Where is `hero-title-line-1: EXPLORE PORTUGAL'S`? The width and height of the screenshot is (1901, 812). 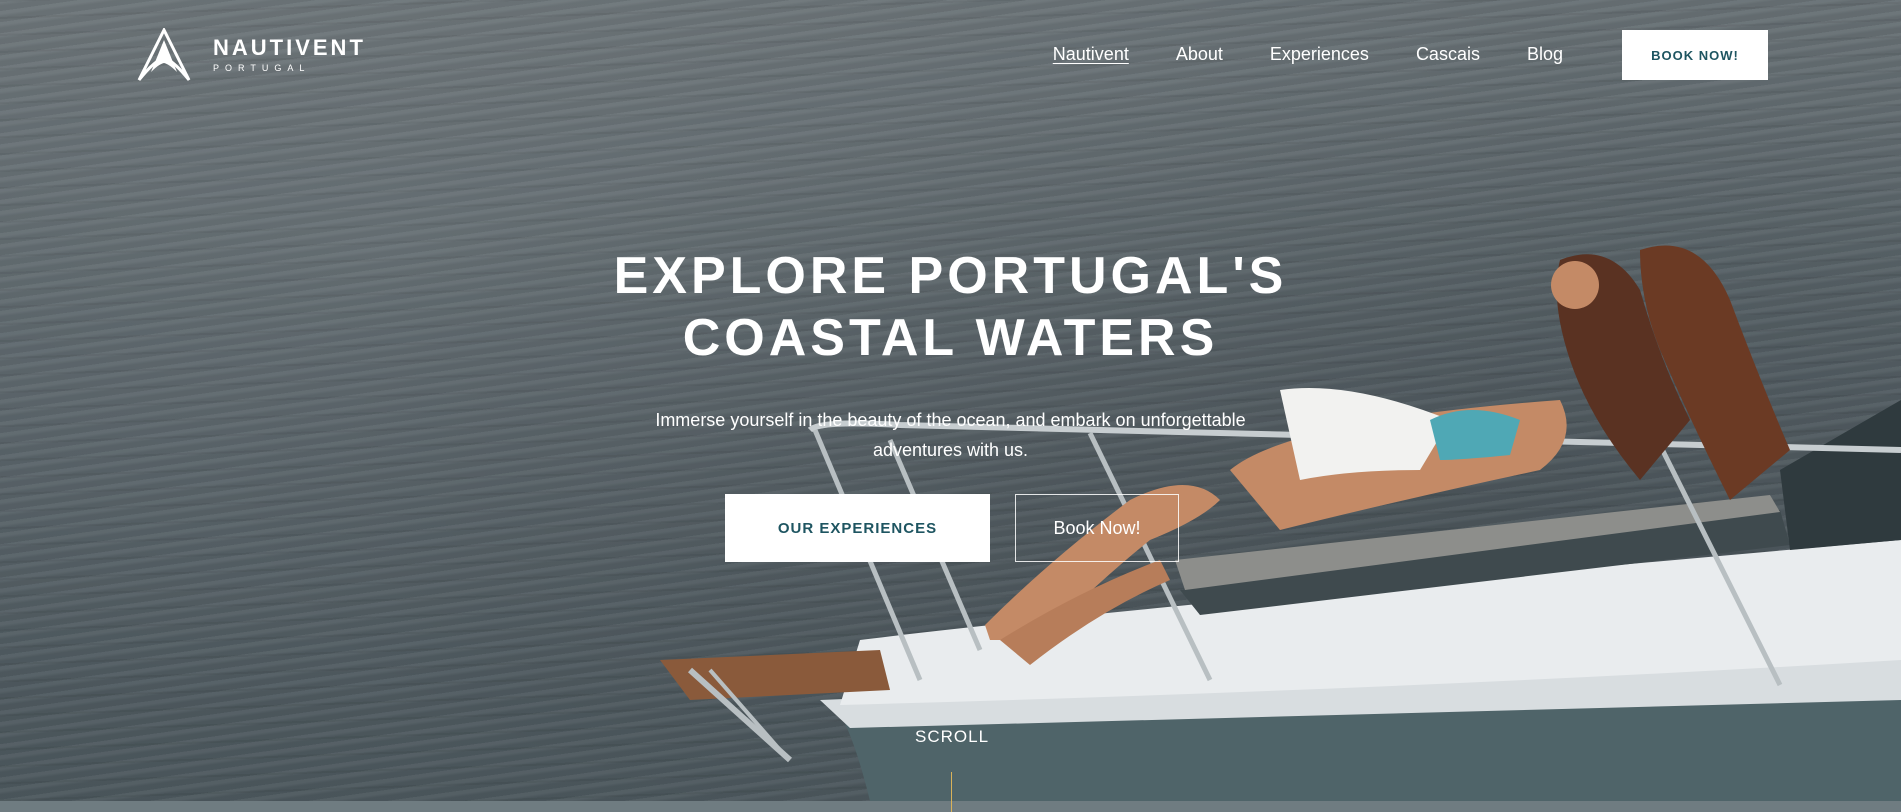 hero-title-line-1: EXPLORE PORTUGAL'S is located at coordinates (950, 276).